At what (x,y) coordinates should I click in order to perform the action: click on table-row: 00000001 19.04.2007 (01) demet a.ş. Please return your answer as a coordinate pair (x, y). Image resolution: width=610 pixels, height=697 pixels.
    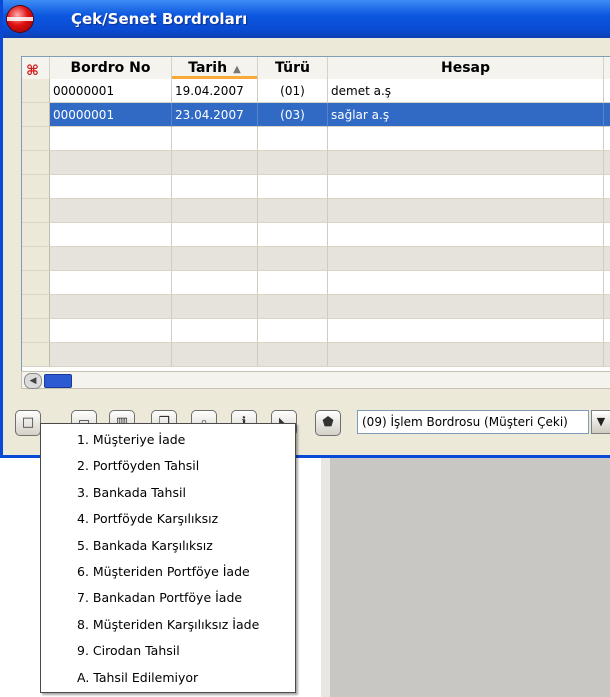
    Looking at the image, I should click on (316, 91).